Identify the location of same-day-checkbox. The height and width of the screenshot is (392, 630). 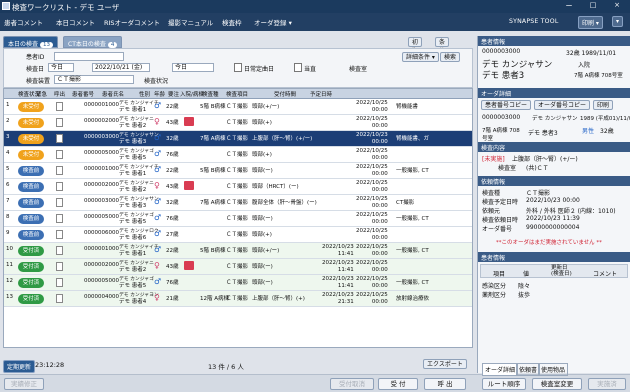
(238, 67).